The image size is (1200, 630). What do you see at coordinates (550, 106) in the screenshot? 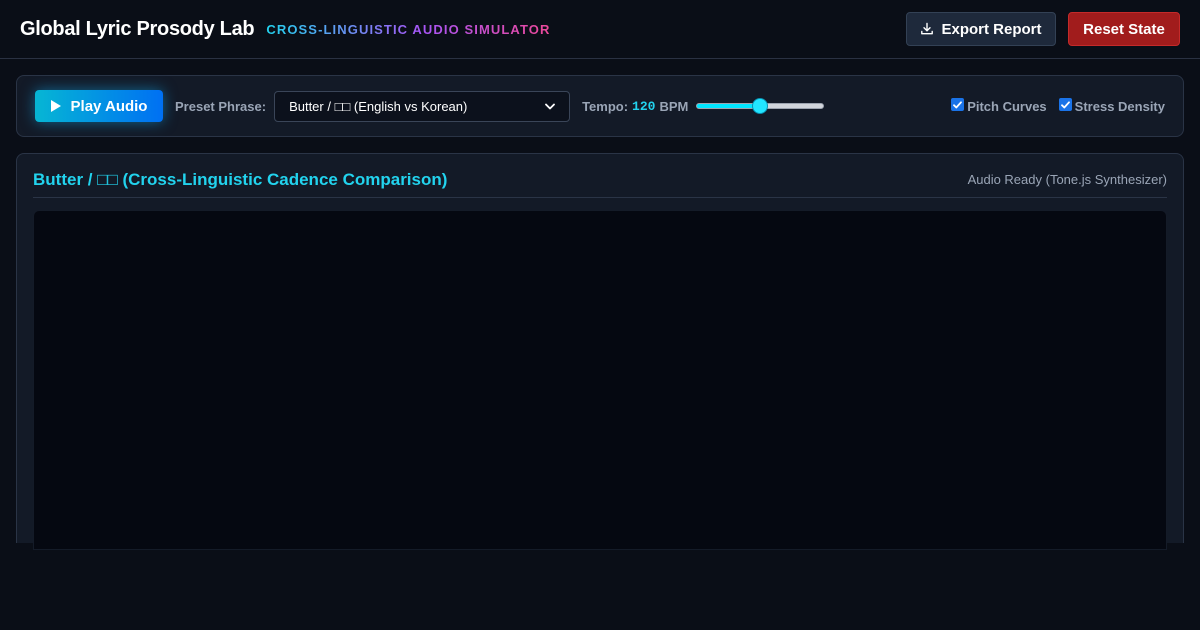
I see `chevron-down-icon` at bounding box center [550, 106].